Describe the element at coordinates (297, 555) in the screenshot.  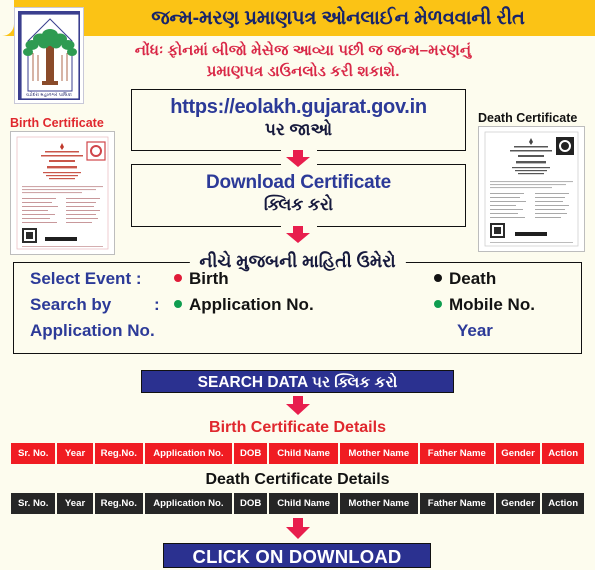
I see `click-on-download-button: CLICK ON DOWNLOAD` at that location.